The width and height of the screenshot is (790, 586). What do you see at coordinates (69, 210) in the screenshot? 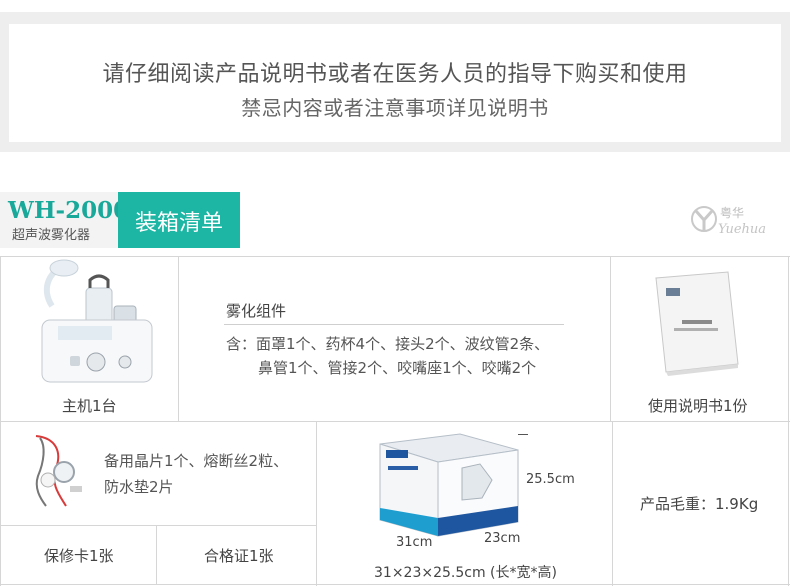
I see `model-number: WH-2000` at bounding box center [69, 210].